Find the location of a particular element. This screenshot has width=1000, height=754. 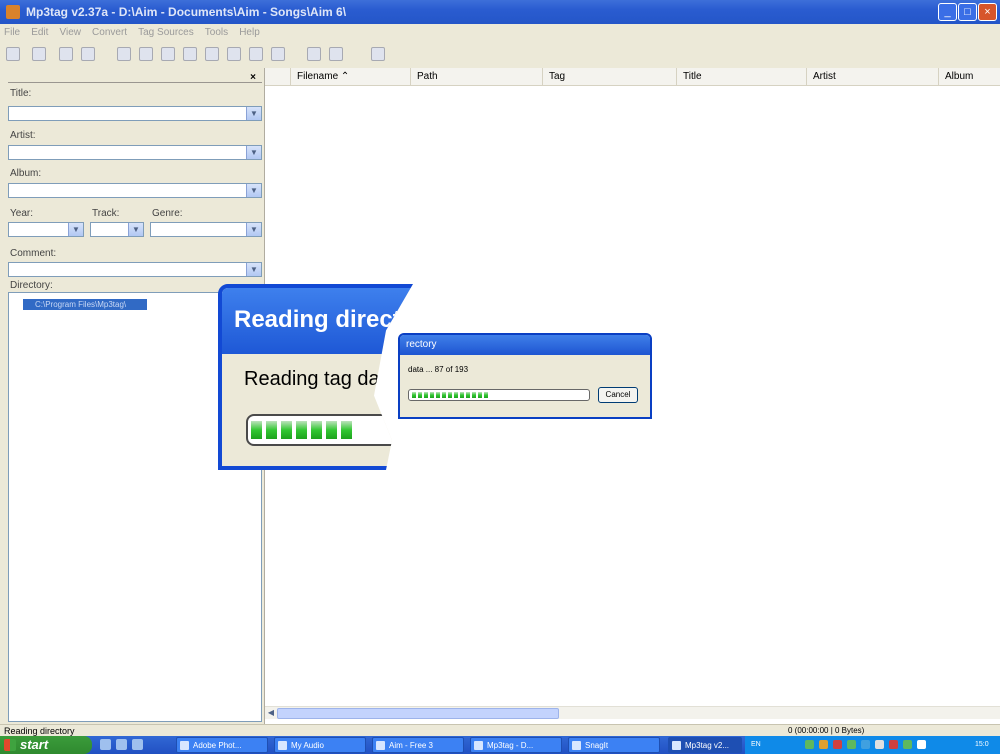

column-path: Path is located at coordinates (477, 76).